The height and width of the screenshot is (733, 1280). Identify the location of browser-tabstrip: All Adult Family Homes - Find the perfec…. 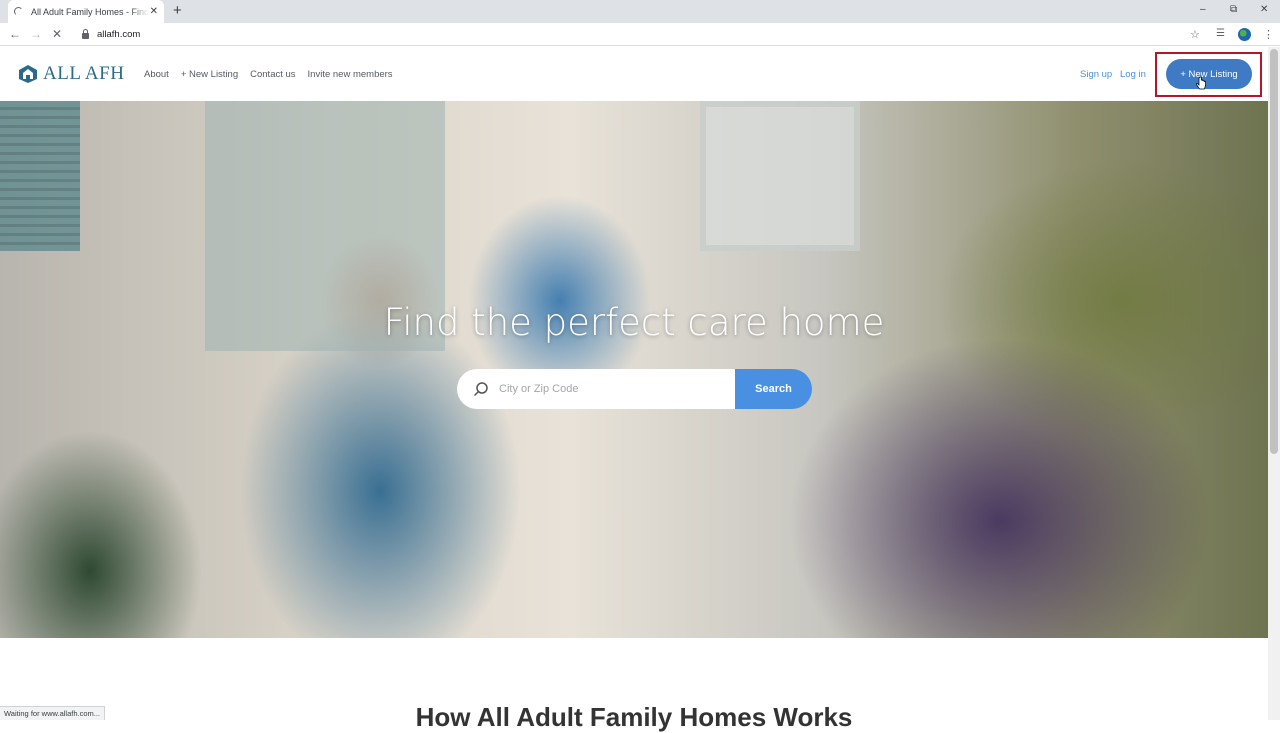
(640, 11).